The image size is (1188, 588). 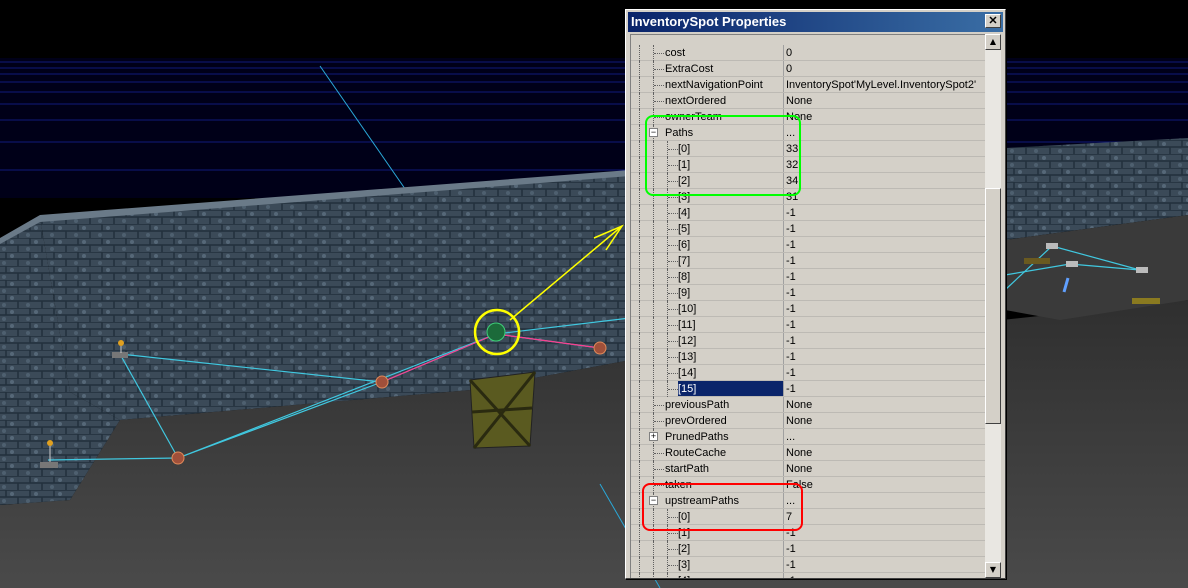 I want to click on property-row: [11] -1, so click(x=808, y=325).